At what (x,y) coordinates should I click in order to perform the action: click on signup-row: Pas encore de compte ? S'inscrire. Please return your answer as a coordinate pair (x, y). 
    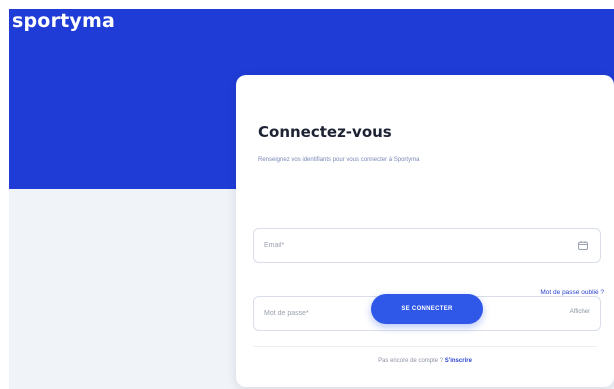
    Looking at the image, I should click on (425, 361).